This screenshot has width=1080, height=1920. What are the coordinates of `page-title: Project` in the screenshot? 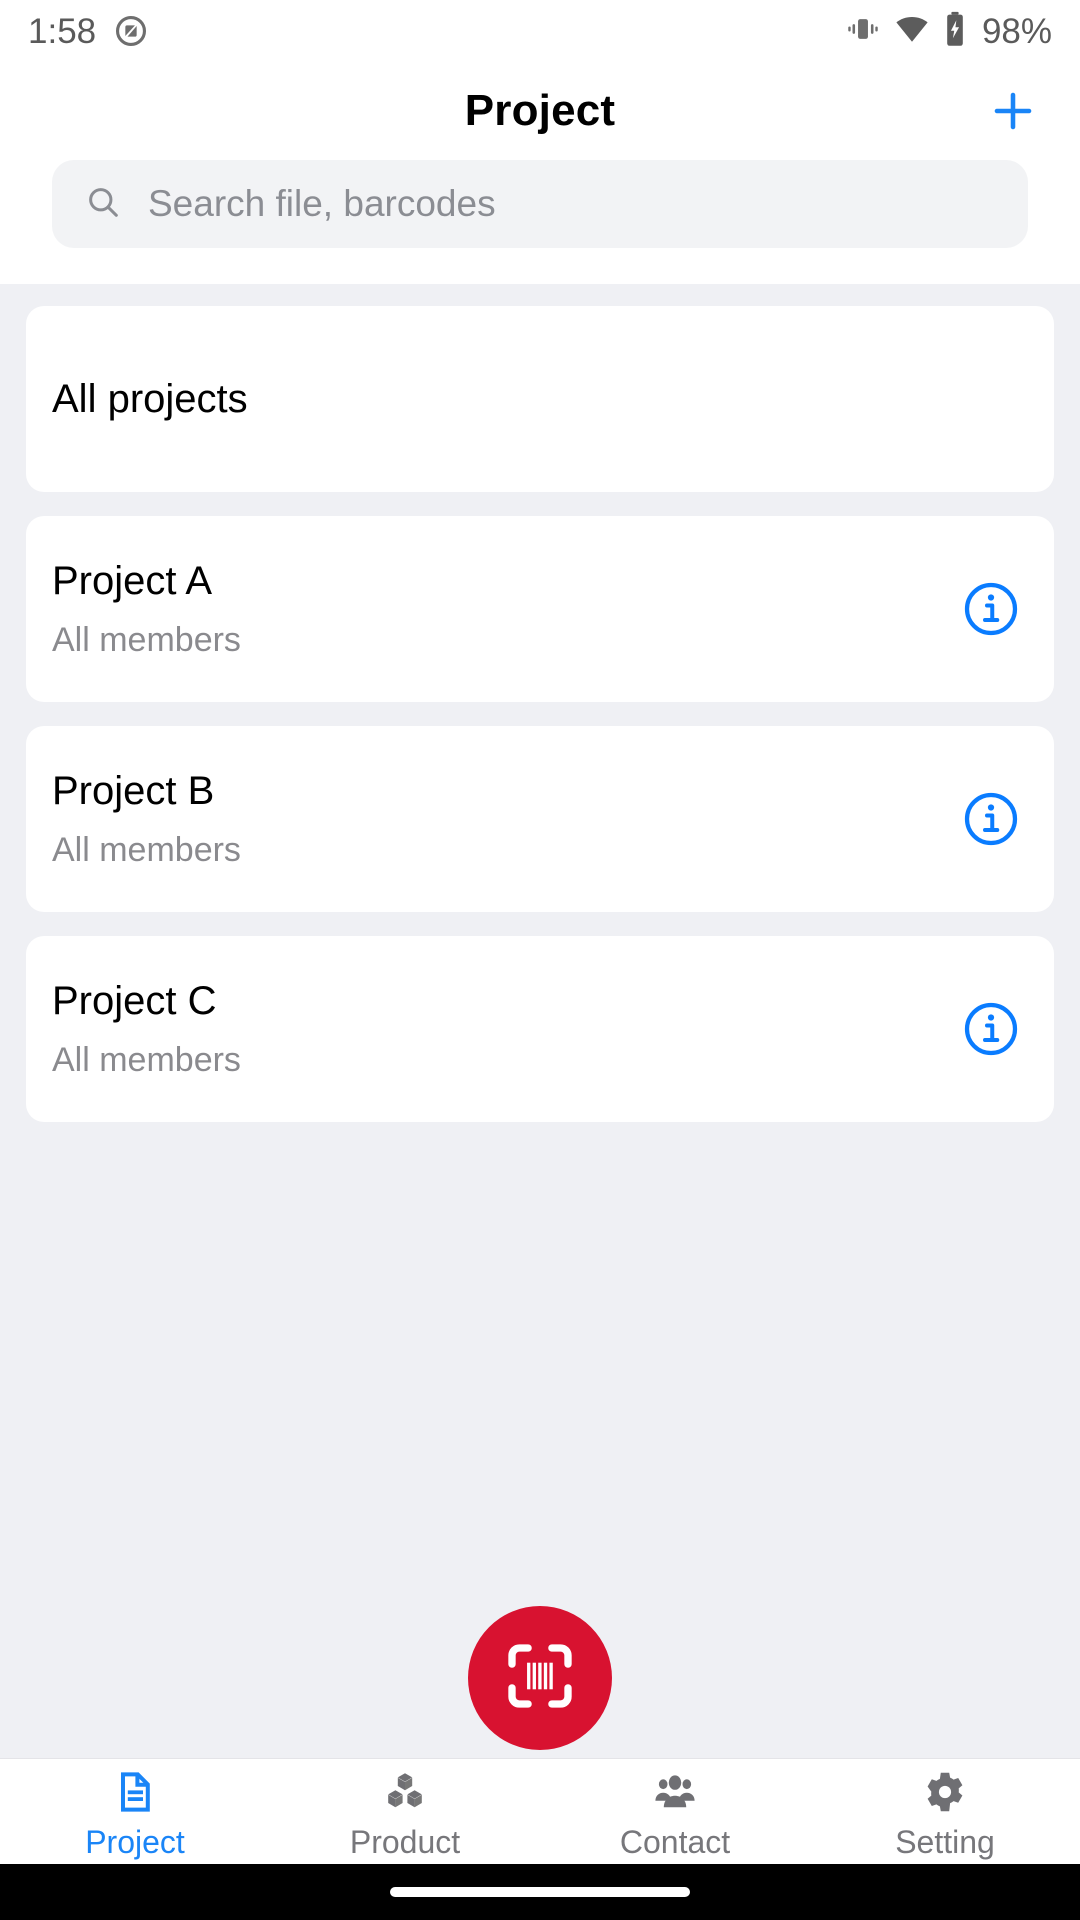 It's located at (540, 110).